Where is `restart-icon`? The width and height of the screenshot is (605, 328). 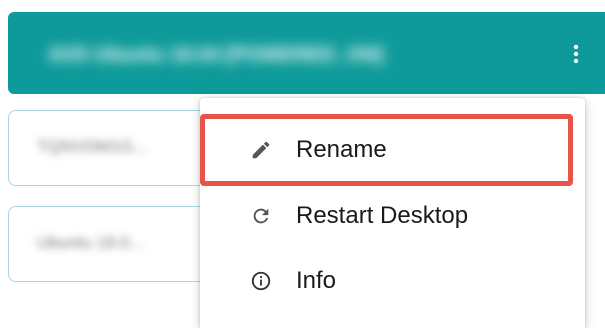 restart-icon is located at coordinates (261, 216).